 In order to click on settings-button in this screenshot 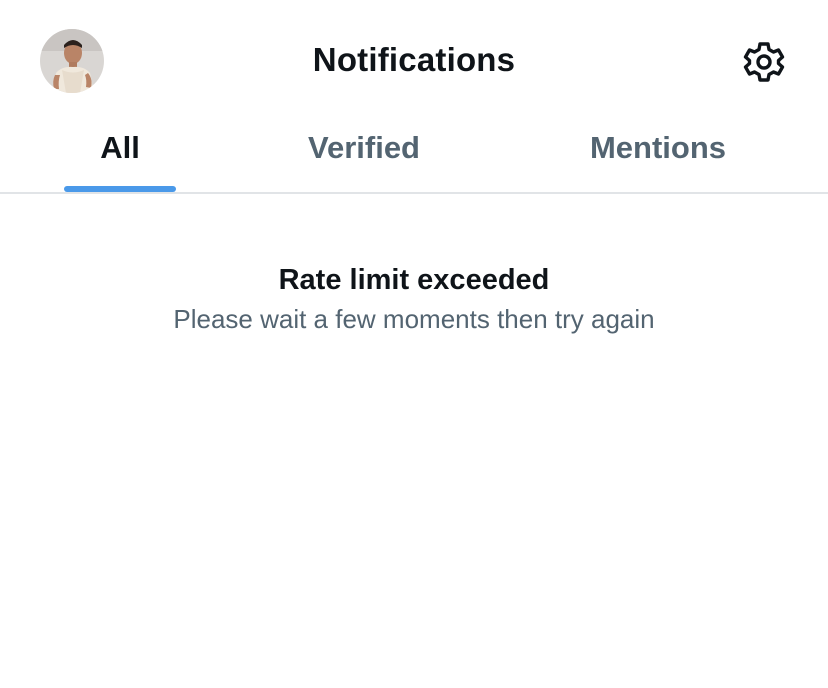, I will do `click(764, 62)`.